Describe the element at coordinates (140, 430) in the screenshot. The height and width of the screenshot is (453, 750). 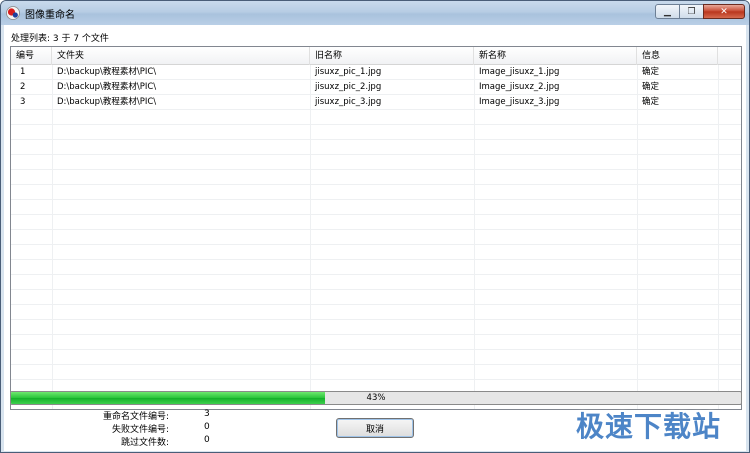
I see `failed-count-label: 失败文件编号:` at that location.